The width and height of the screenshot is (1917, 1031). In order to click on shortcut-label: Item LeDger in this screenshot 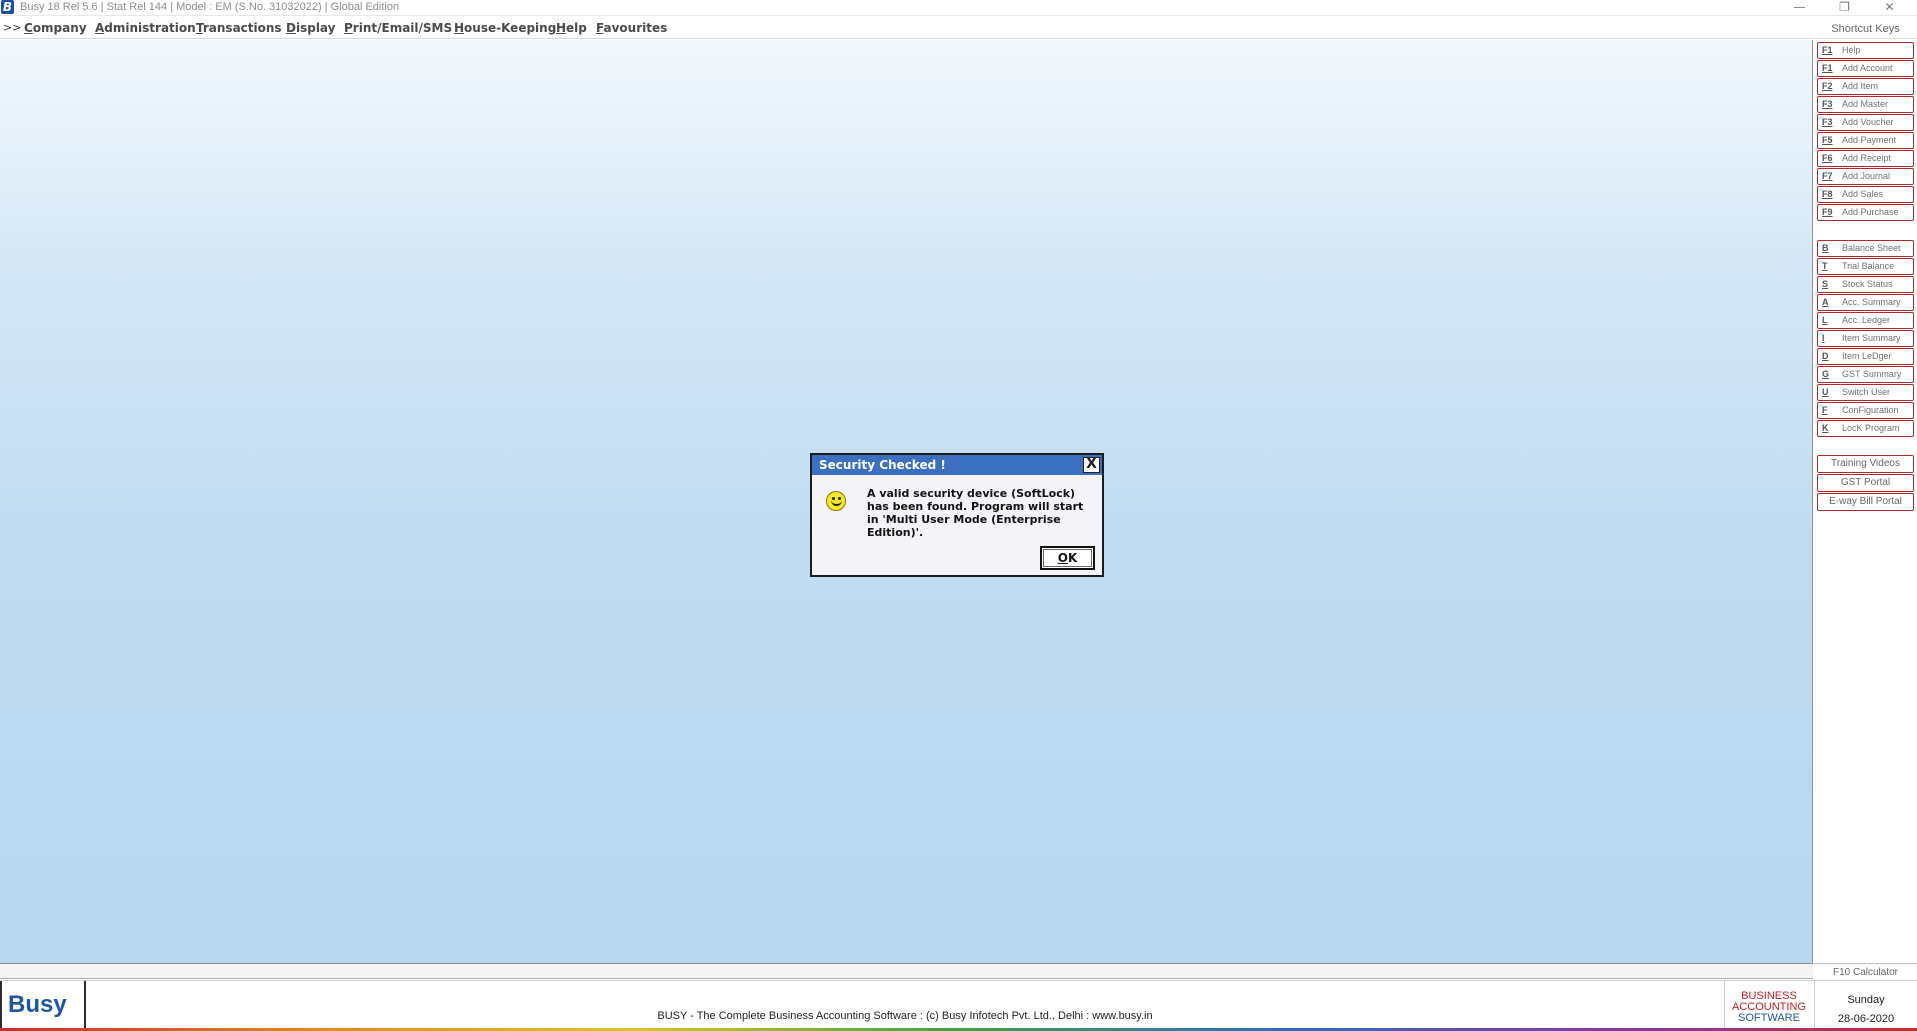, I will do `click(1867, 356)`.